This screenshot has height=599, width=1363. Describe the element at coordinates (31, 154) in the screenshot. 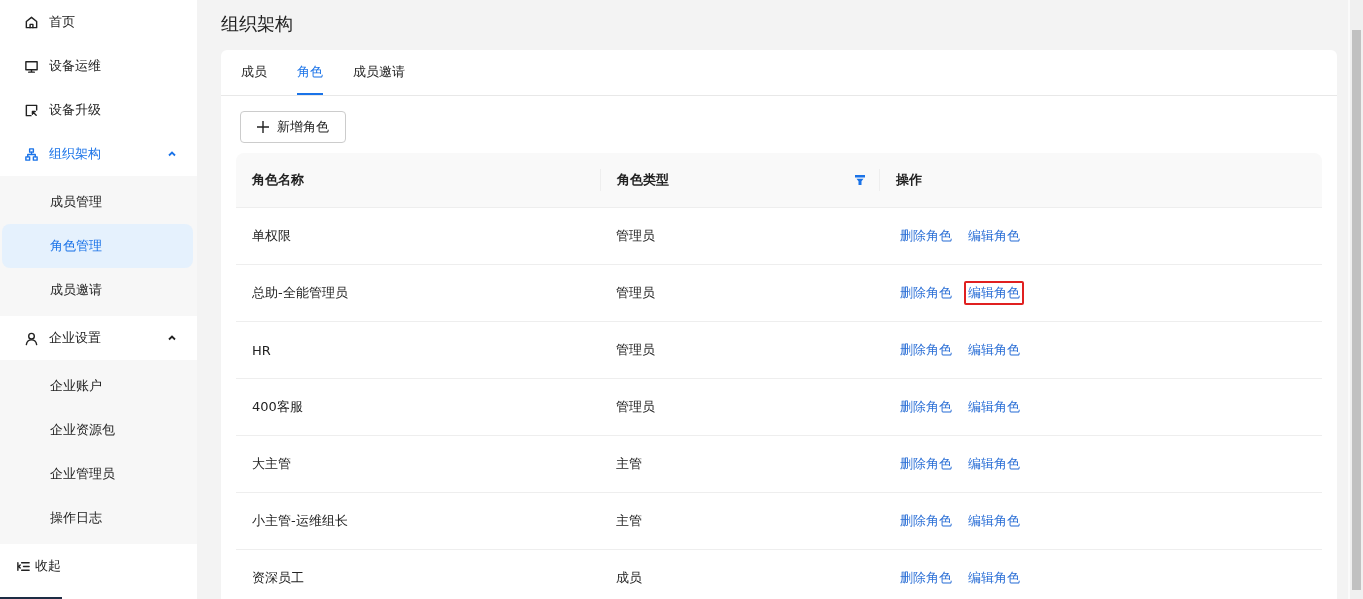

I see `org-chart-icon` at that location.